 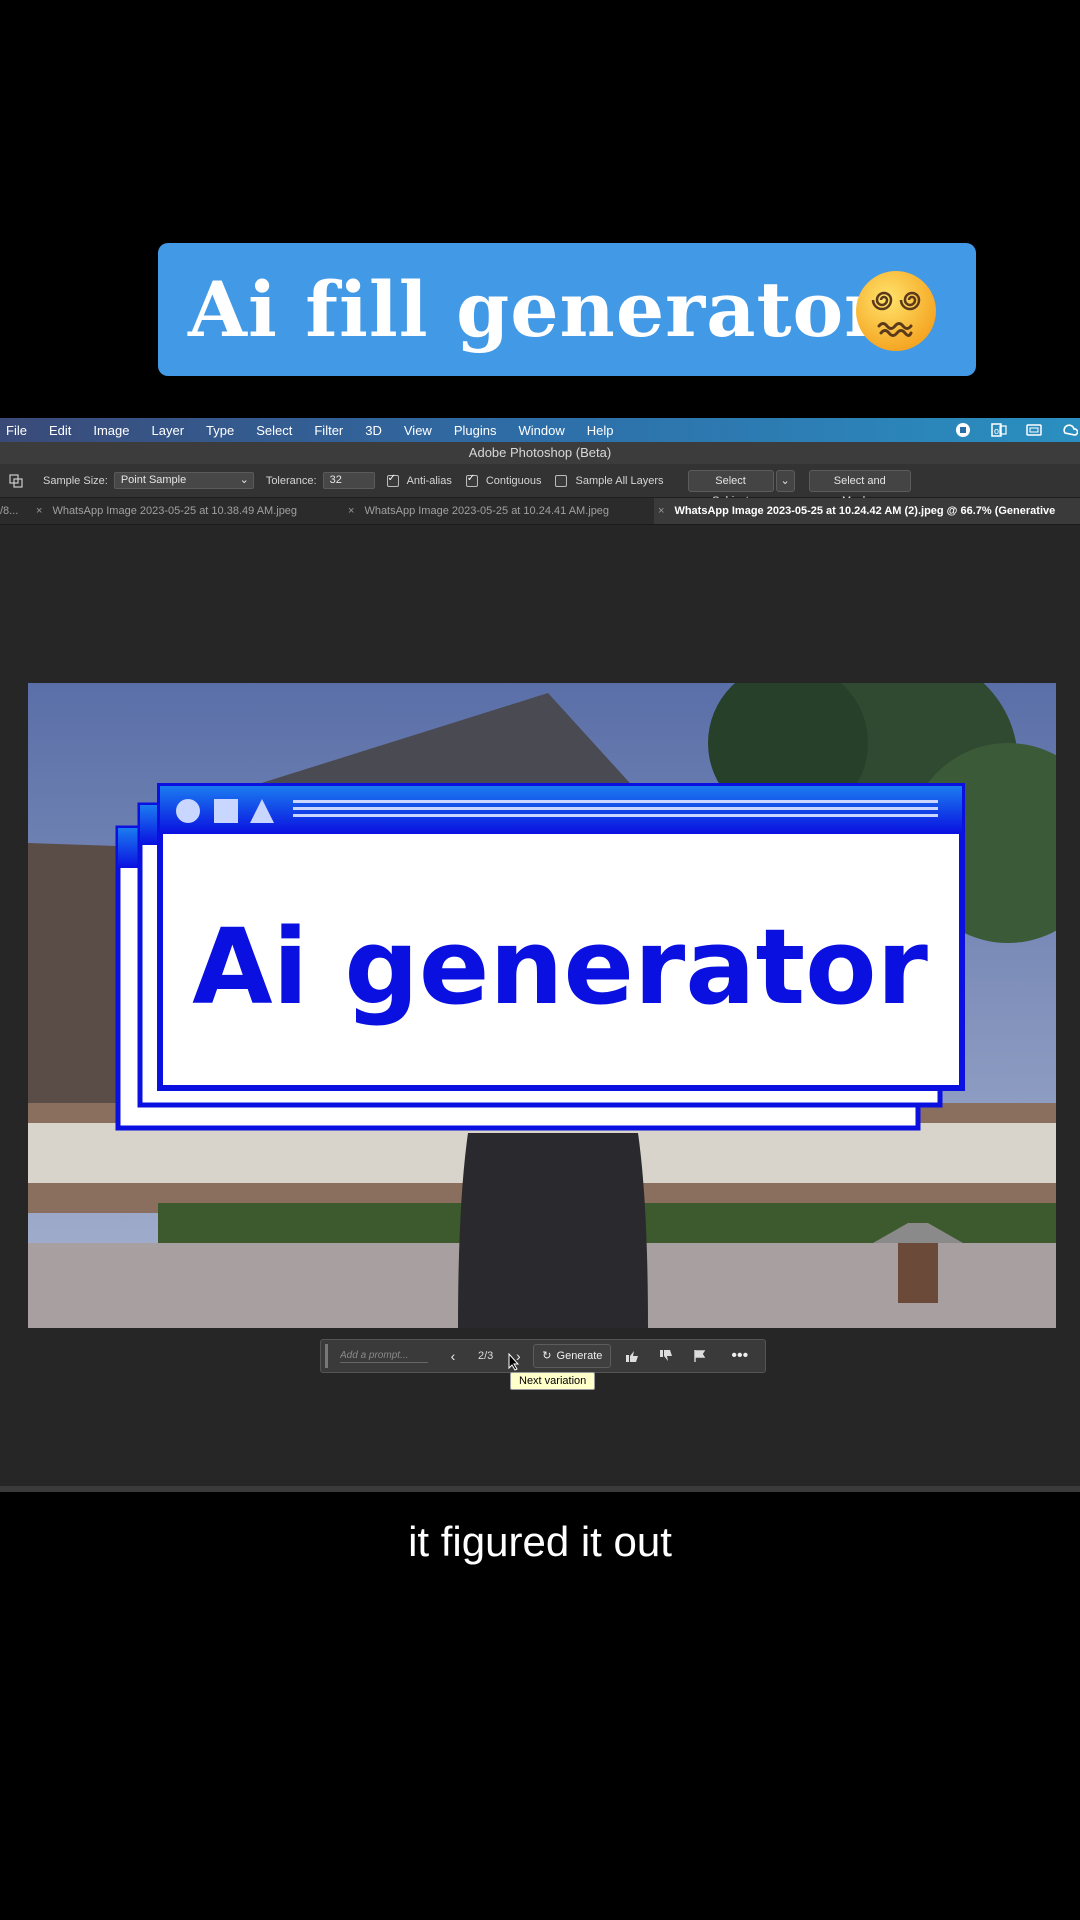 What do you see at coordinates (666, 1356) in the screenshot?
I see `thumbs-down-icon` at bounding box center [666, 1356].